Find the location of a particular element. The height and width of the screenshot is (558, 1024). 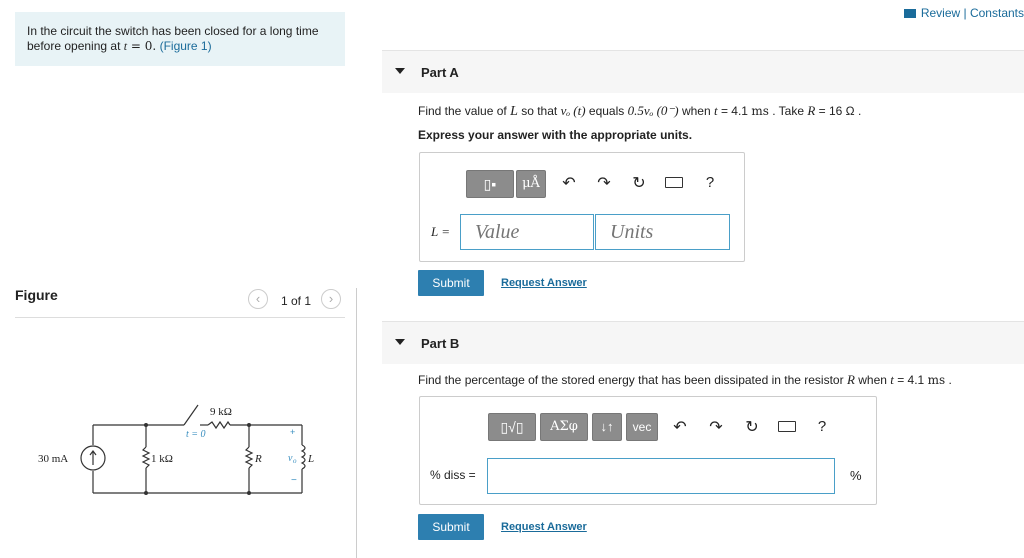

q-text: . is located at coordinates (948, 380).